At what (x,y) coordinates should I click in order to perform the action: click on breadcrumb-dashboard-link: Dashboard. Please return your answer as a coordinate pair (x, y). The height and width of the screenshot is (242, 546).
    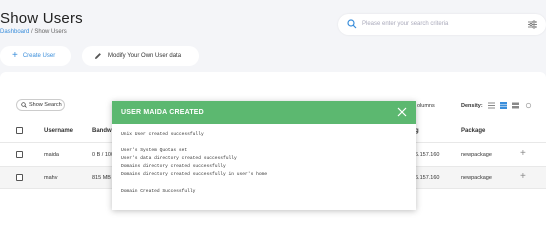
    Looking at the image, I should click on (14, 32).